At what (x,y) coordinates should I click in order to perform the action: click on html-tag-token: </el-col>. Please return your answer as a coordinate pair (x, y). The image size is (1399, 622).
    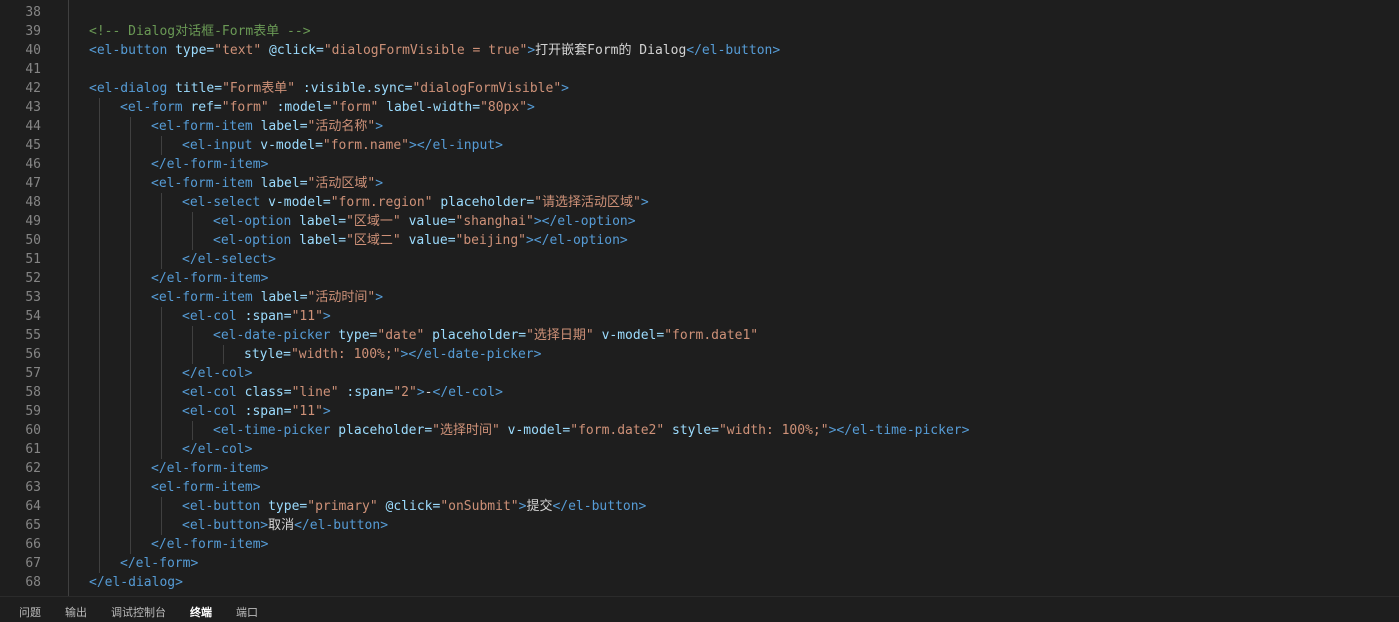
    Looking at the image, I should click on (217, 373).